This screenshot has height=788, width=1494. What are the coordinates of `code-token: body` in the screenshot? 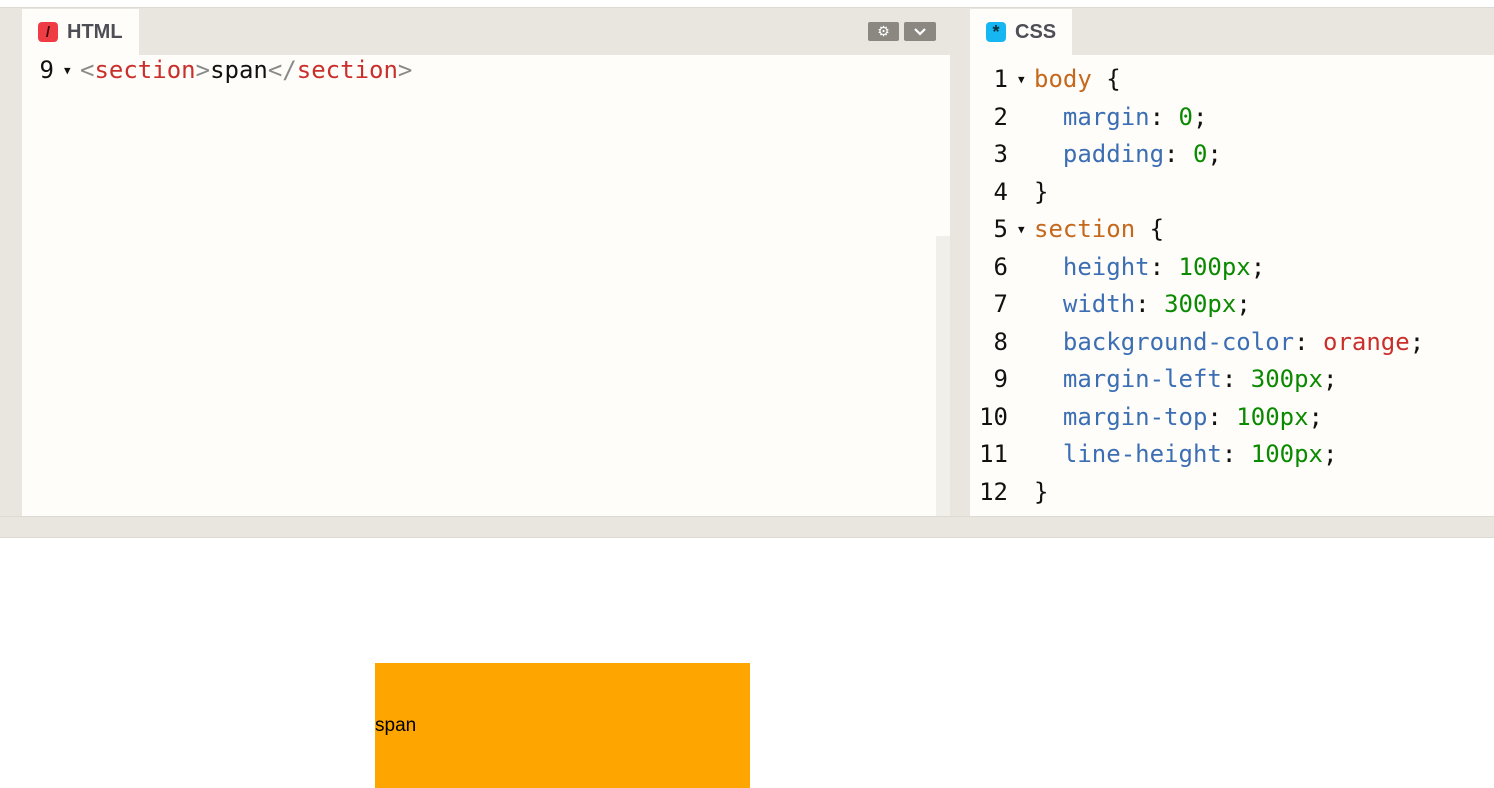 It's located at (1063, 79).